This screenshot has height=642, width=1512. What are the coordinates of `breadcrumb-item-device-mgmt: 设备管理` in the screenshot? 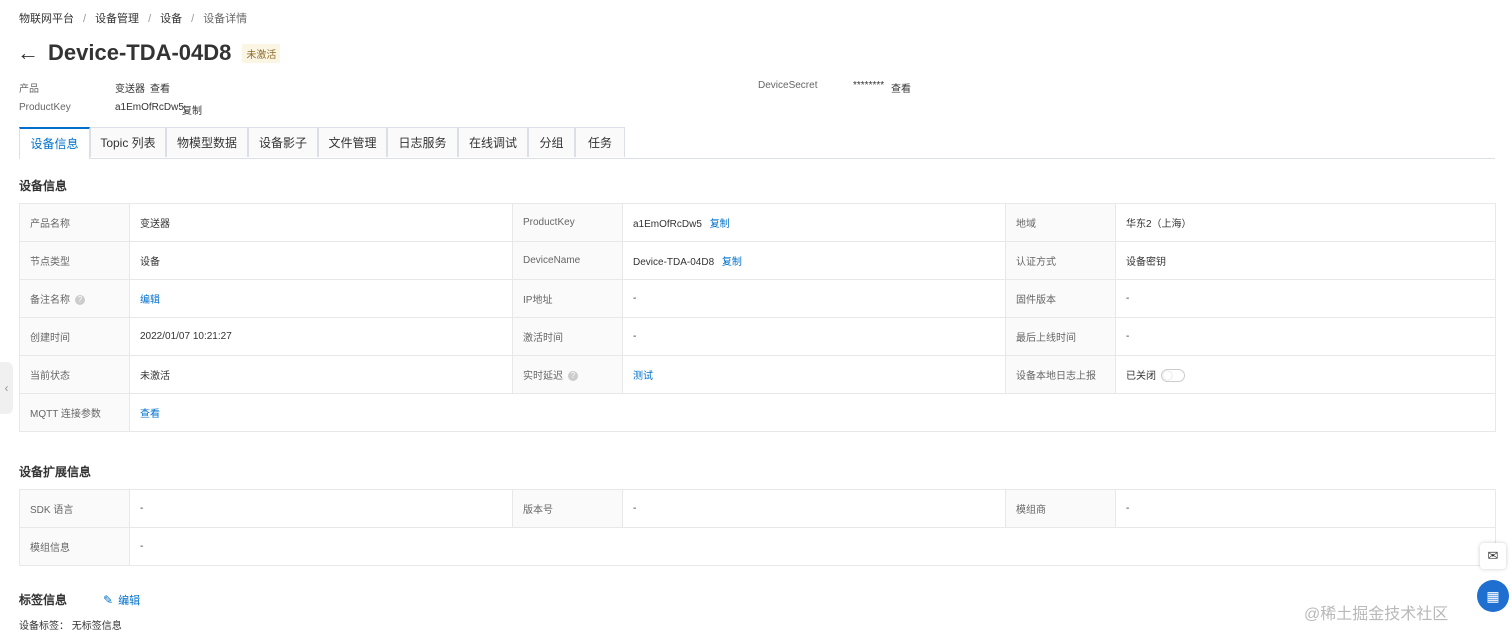 It's located at (117, 18).